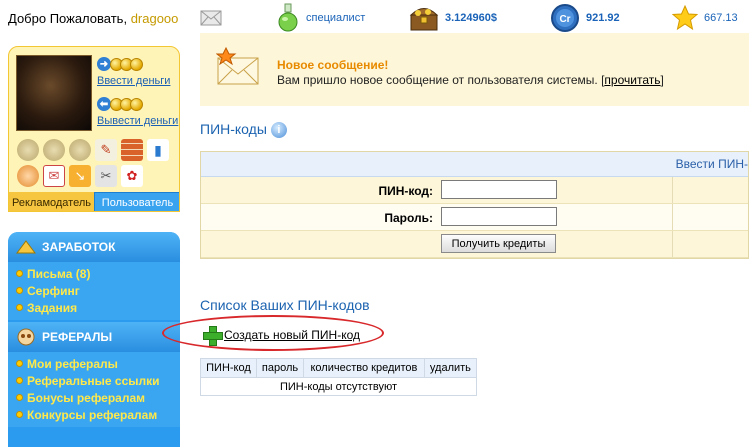 This screenshot has height=447, width=749. Describe the element at coordinates (106, 150) in the screenshot. I see `edit-pencil-icon: ✎` at that location.